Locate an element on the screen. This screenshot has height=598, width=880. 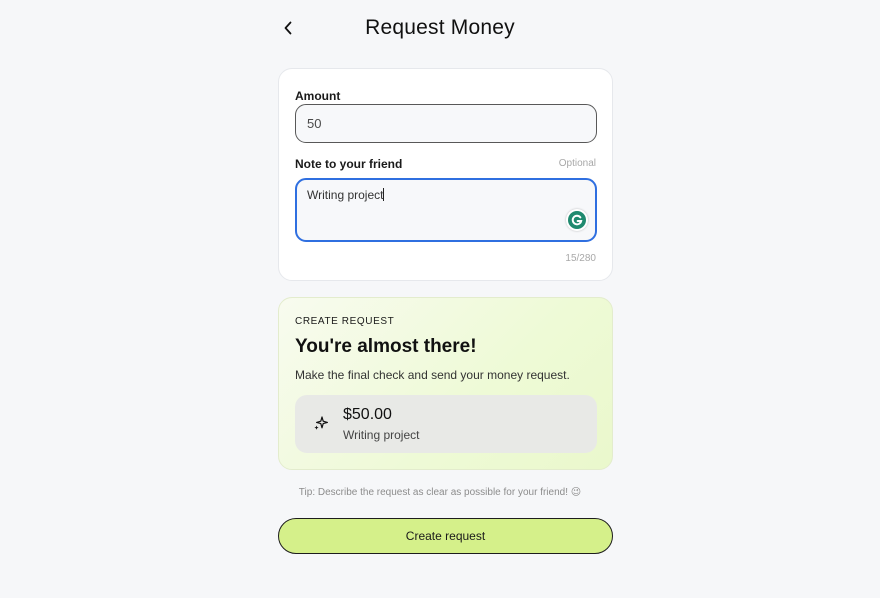
amount-input: 50 is located at coordinates (446, 123).